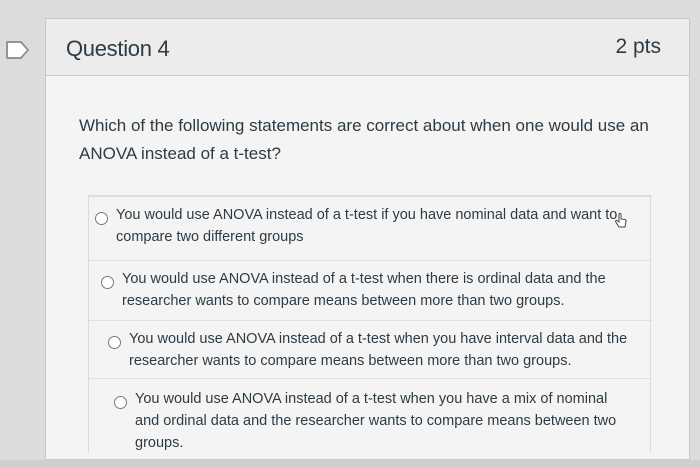 The width and height of the screenshot is (700, 468). I want to click on screen-bottom-edge, so click(350, 464).